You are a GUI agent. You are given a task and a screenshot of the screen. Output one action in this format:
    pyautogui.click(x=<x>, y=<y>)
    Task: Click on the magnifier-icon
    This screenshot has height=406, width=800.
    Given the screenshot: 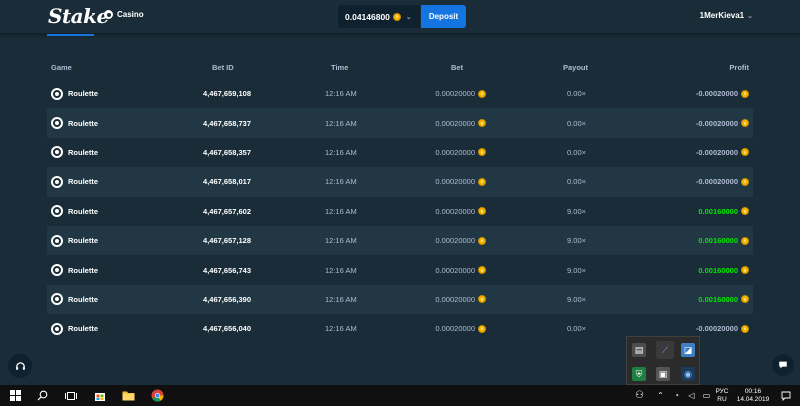 What is the action you would take?
    pyautogui.click(x=42, y=395)
    